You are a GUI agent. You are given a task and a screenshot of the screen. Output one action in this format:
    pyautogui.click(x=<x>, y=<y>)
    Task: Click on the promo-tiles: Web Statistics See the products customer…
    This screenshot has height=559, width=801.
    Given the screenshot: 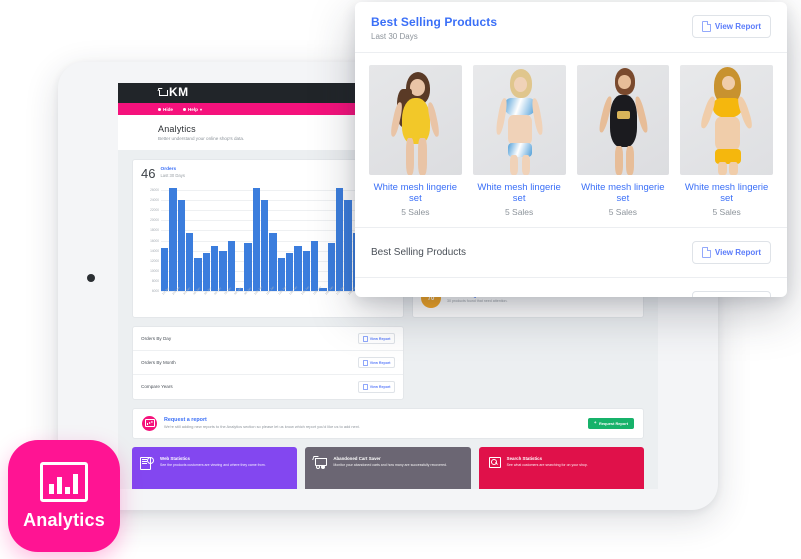 What is the action you would take?
    pyautogui.click(x=388, y=467)
    